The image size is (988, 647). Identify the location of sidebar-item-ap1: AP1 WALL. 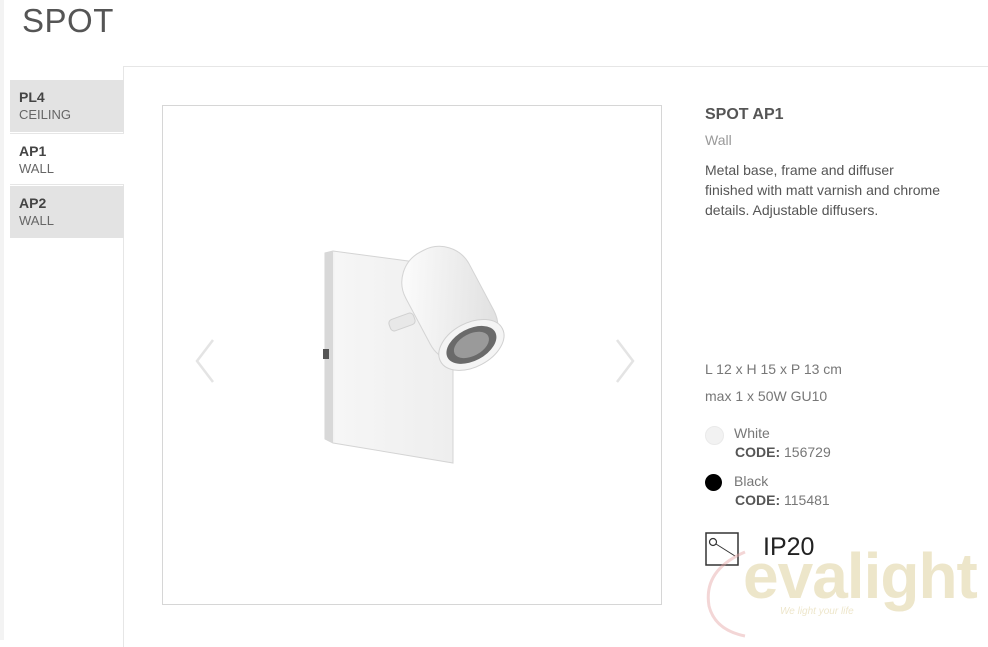
(67, 159).